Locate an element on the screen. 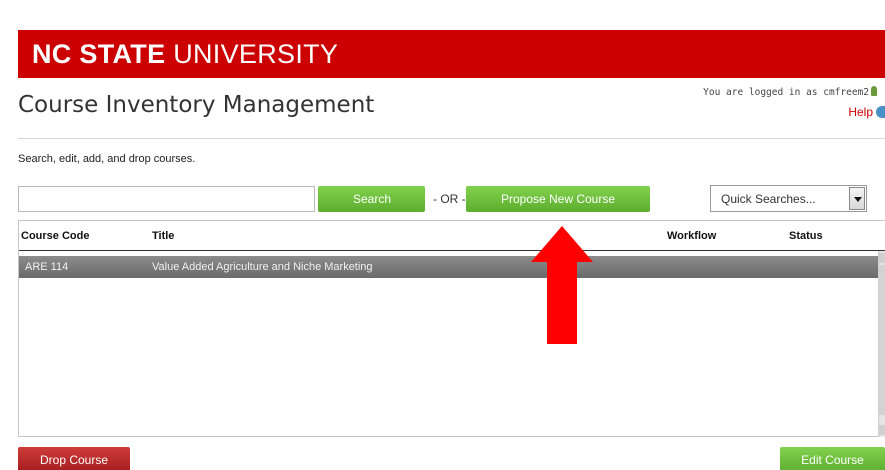  nc-state-logo: NC STATE UNIVERSITY is located at coordinates (185, 54).